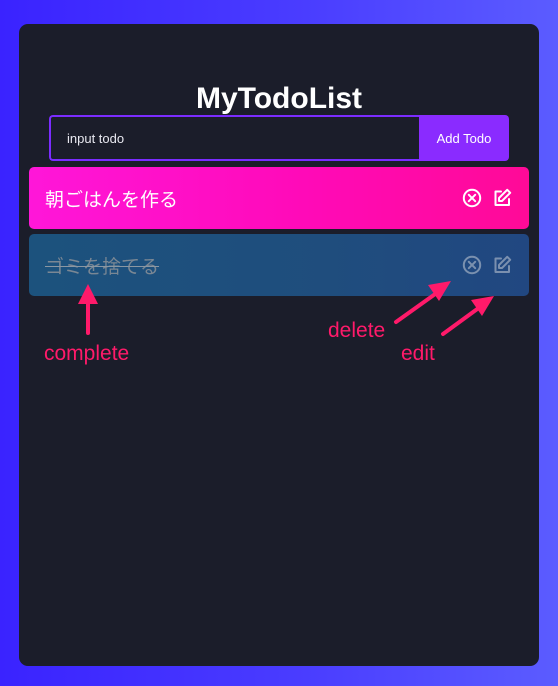 This screenshot has height=686, width=558. What do you see at coordinates (467, 316) in the screenshot?
I see `edit-arrow` at bounding box center [467, 316].